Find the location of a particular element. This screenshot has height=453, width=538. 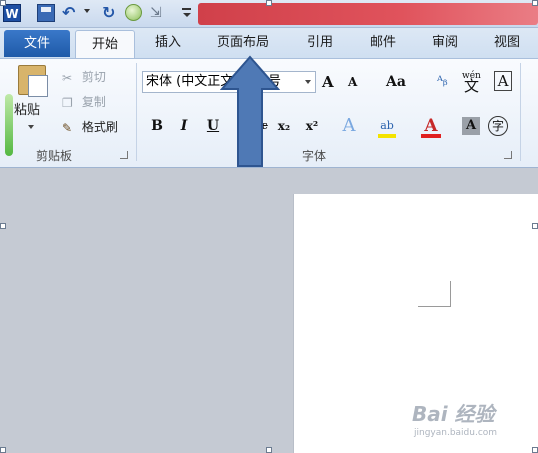

clipboard-launcher-icon is located at coordinates (124, 155).